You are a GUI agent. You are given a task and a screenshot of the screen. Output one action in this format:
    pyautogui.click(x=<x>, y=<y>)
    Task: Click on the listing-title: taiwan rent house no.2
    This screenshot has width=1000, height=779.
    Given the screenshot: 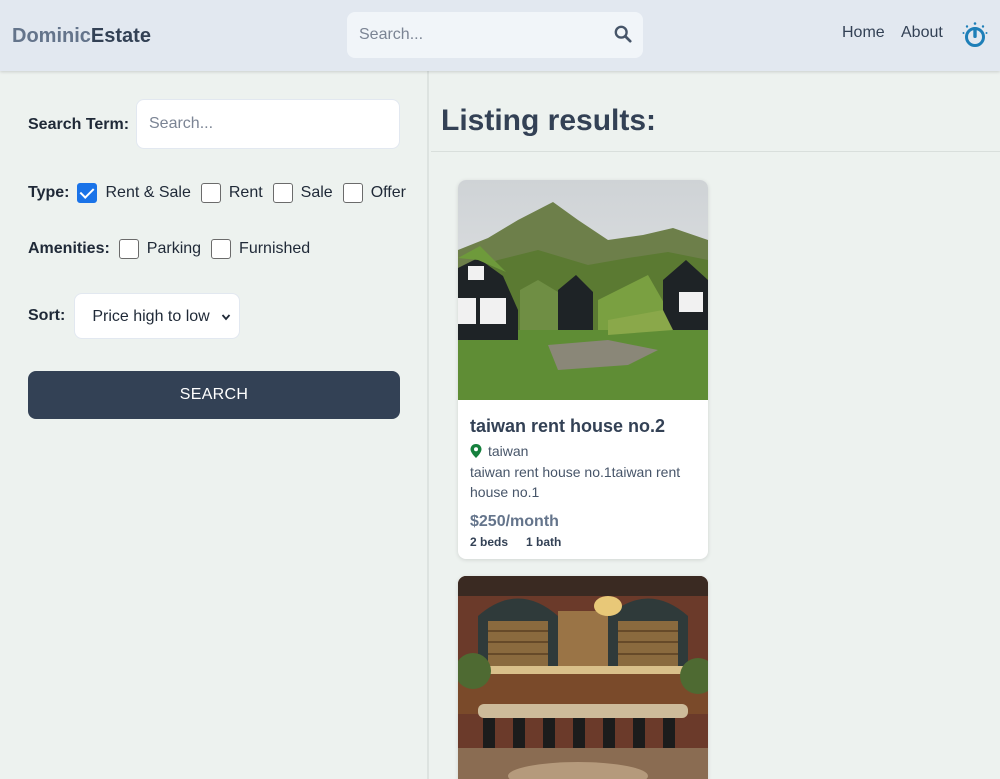 What is the action you would take?
    pyautogui.click(x=567, y=426)
    